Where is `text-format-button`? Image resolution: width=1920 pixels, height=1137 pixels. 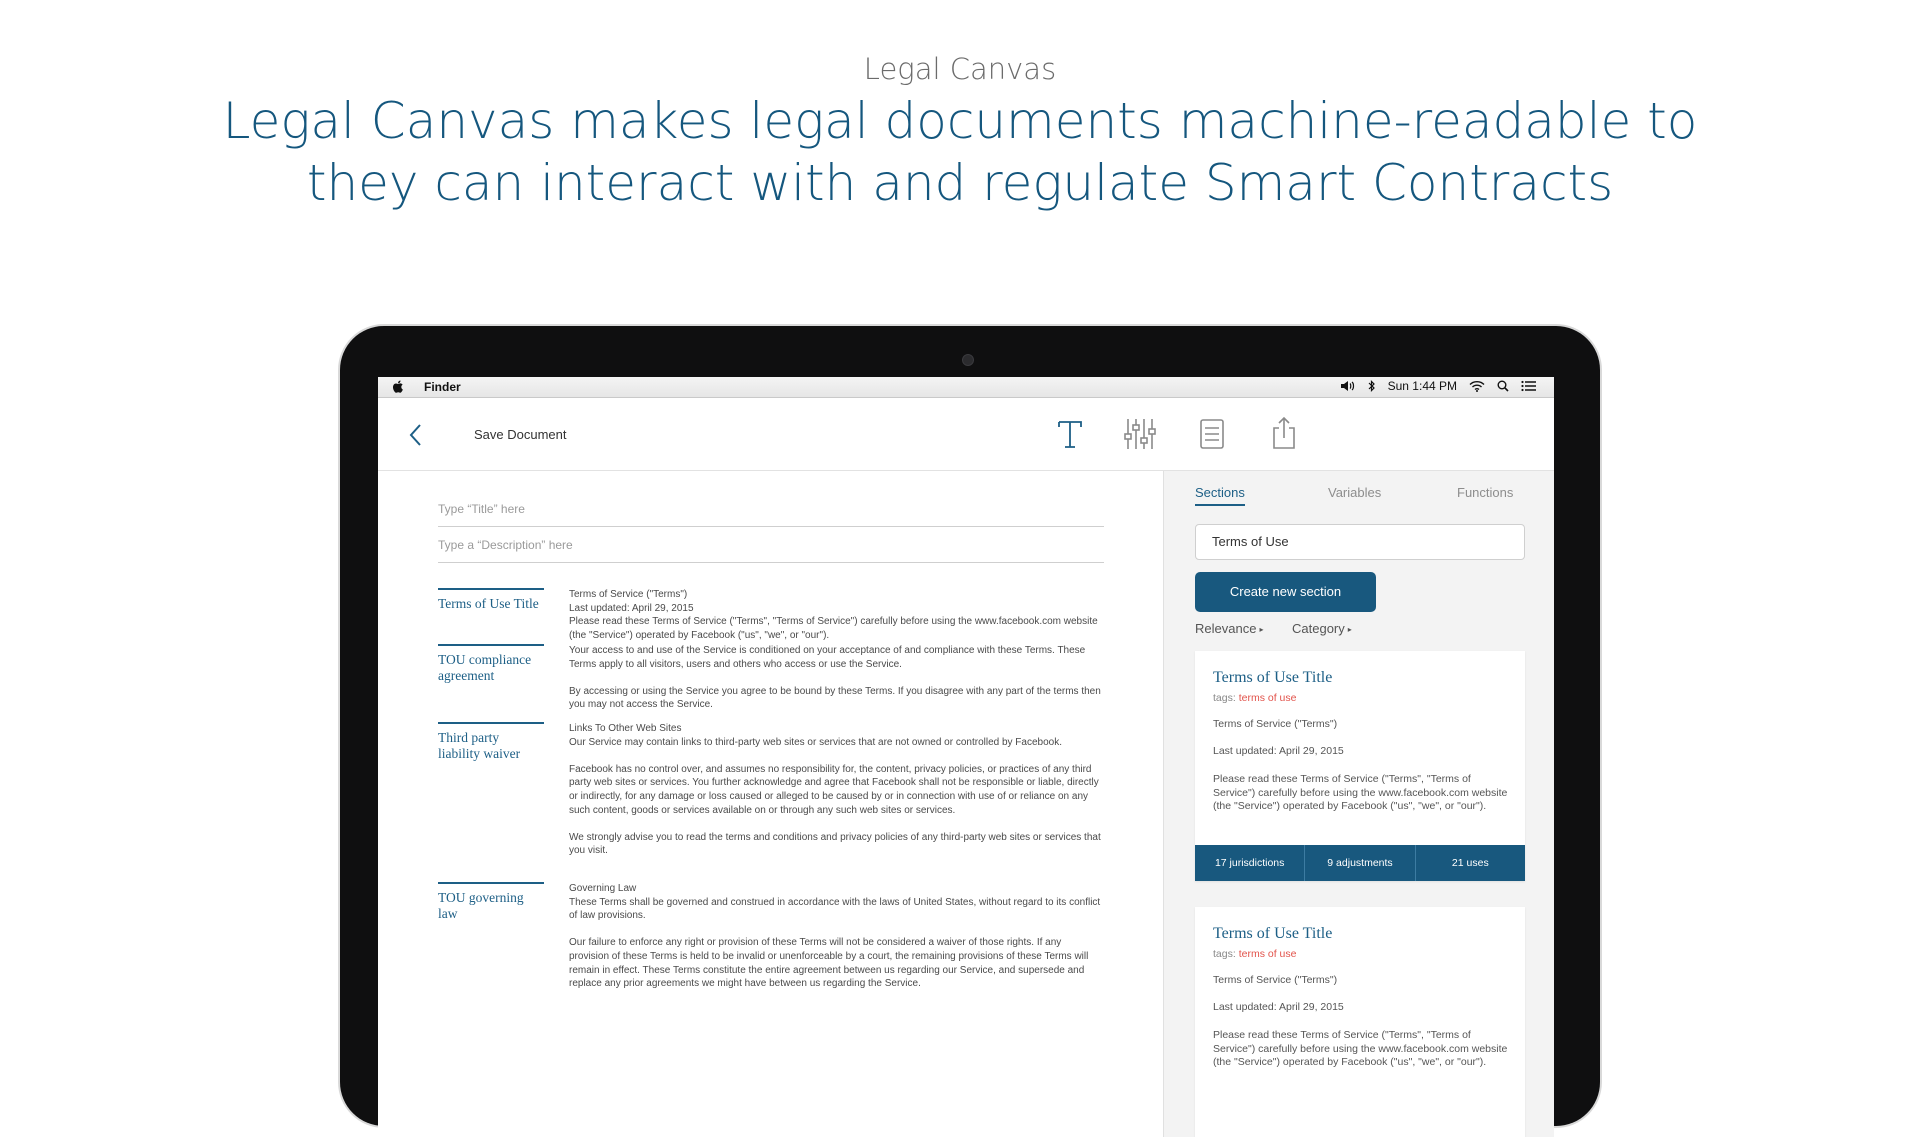
text-format-button is located at coordinates (1070, 434).